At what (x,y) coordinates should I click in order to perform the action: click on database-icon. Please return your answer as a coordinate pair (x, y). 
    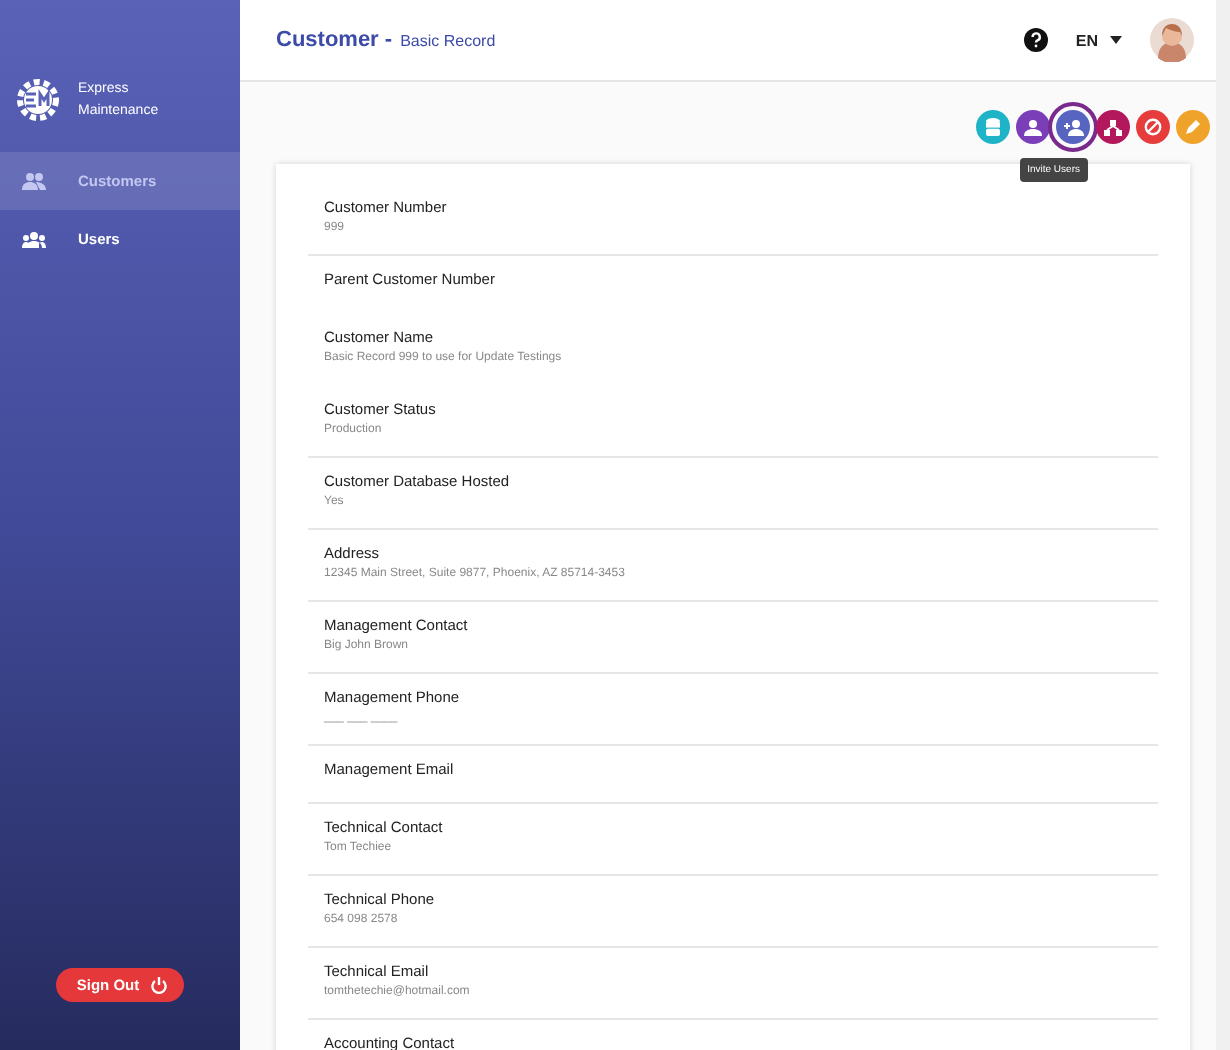
    Looking at the image, I should click on (993, 127).